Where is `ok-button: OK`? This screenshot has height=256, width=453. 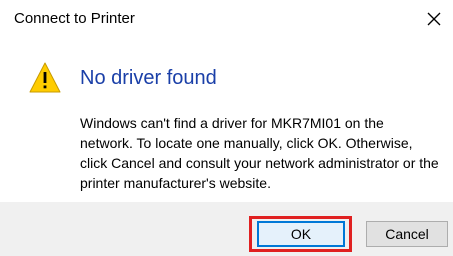
ok-button: OK is located at coordinates (301, 234).